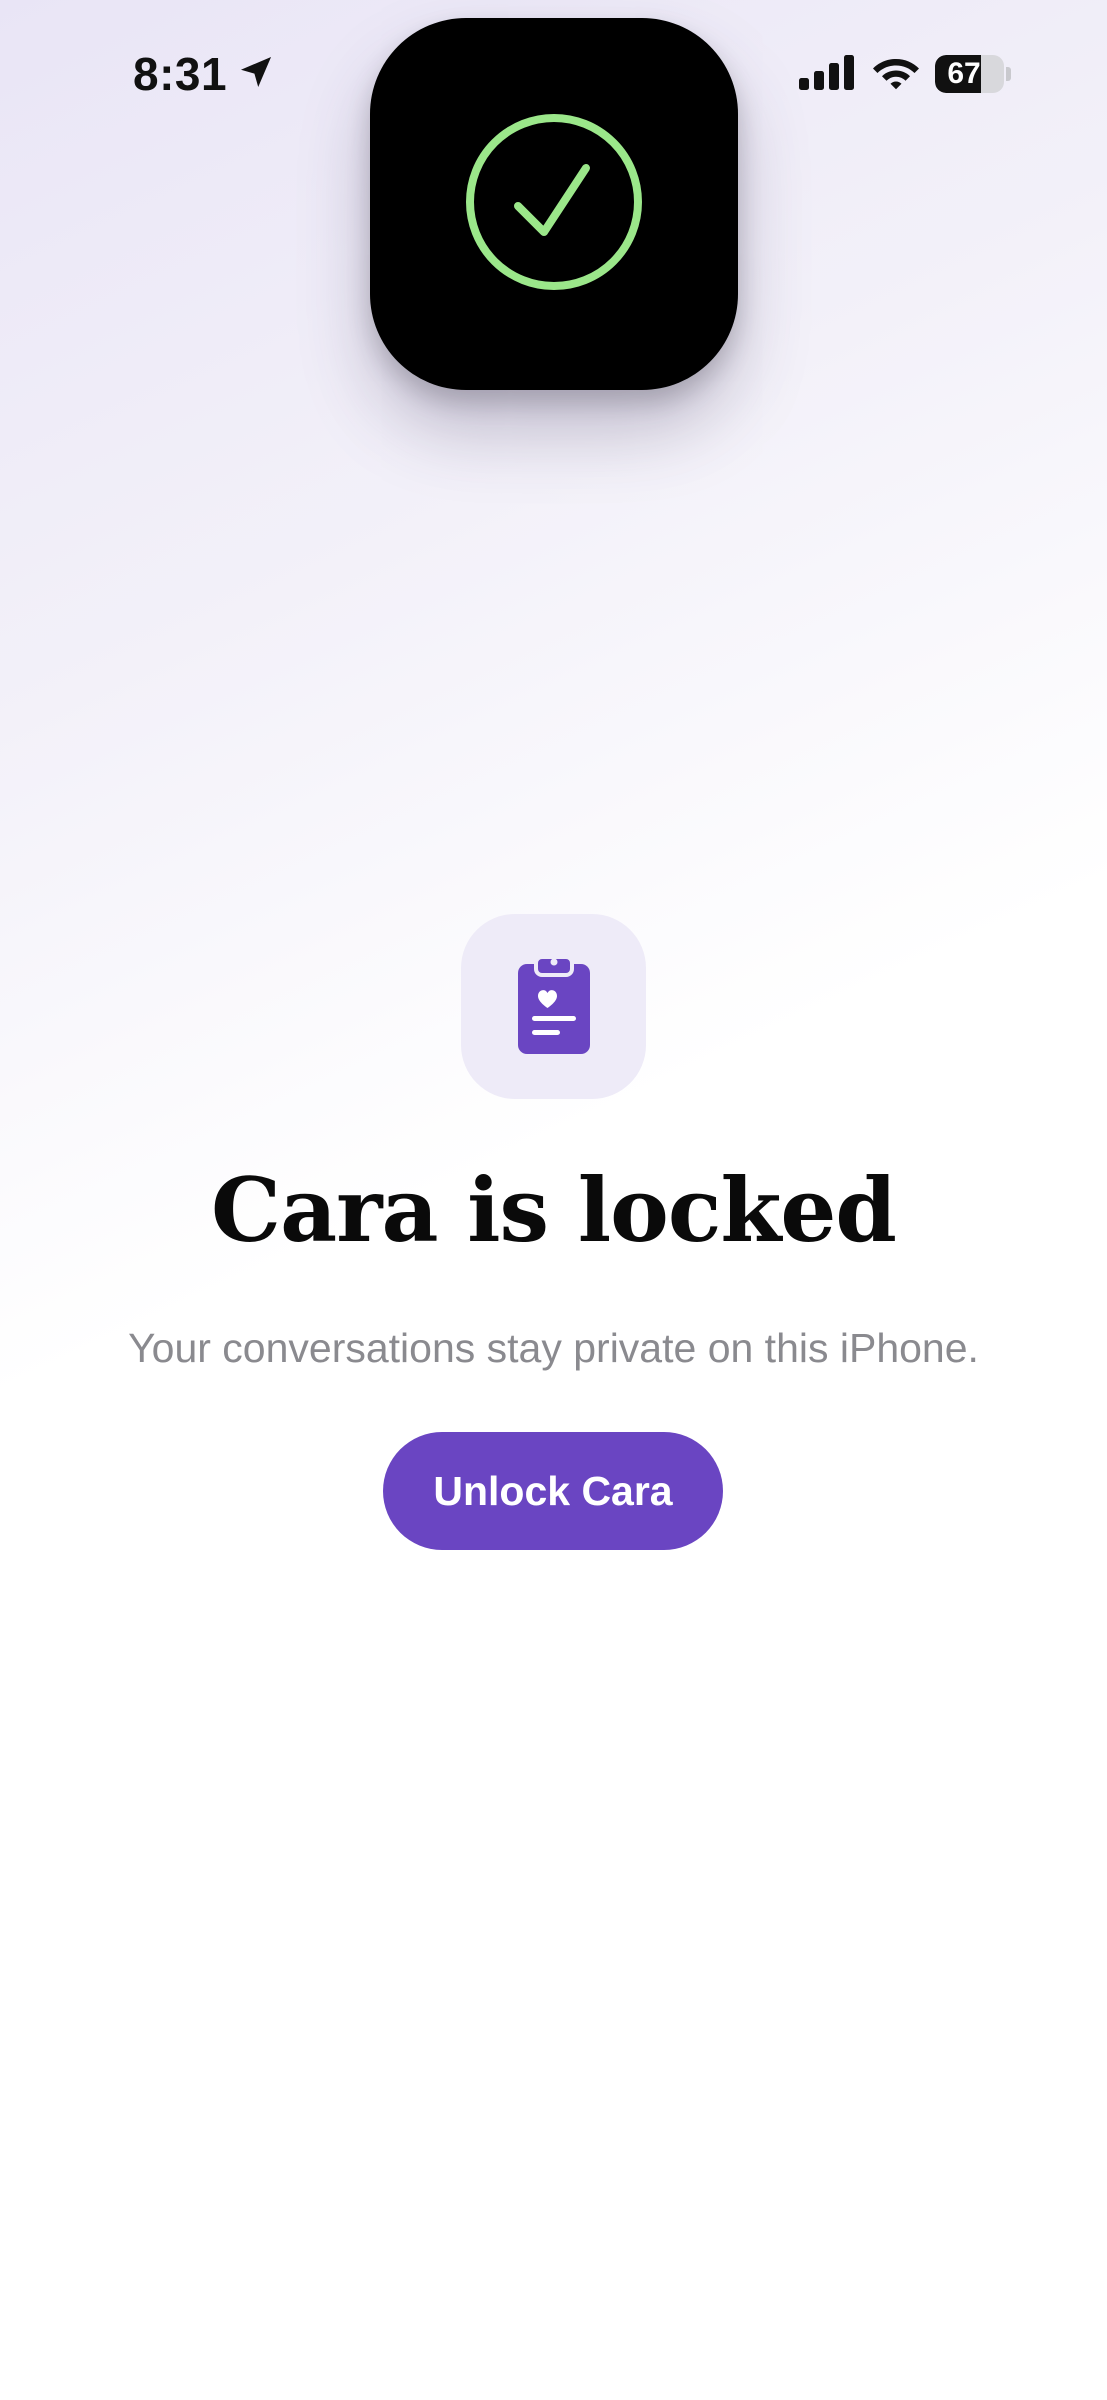 Image resolution: width=1107 pixels, height=2400 pixels. Describe the element at coordinates (554, 1210) in the screenshot. I see `lock-title: Cara is locked` at that location.